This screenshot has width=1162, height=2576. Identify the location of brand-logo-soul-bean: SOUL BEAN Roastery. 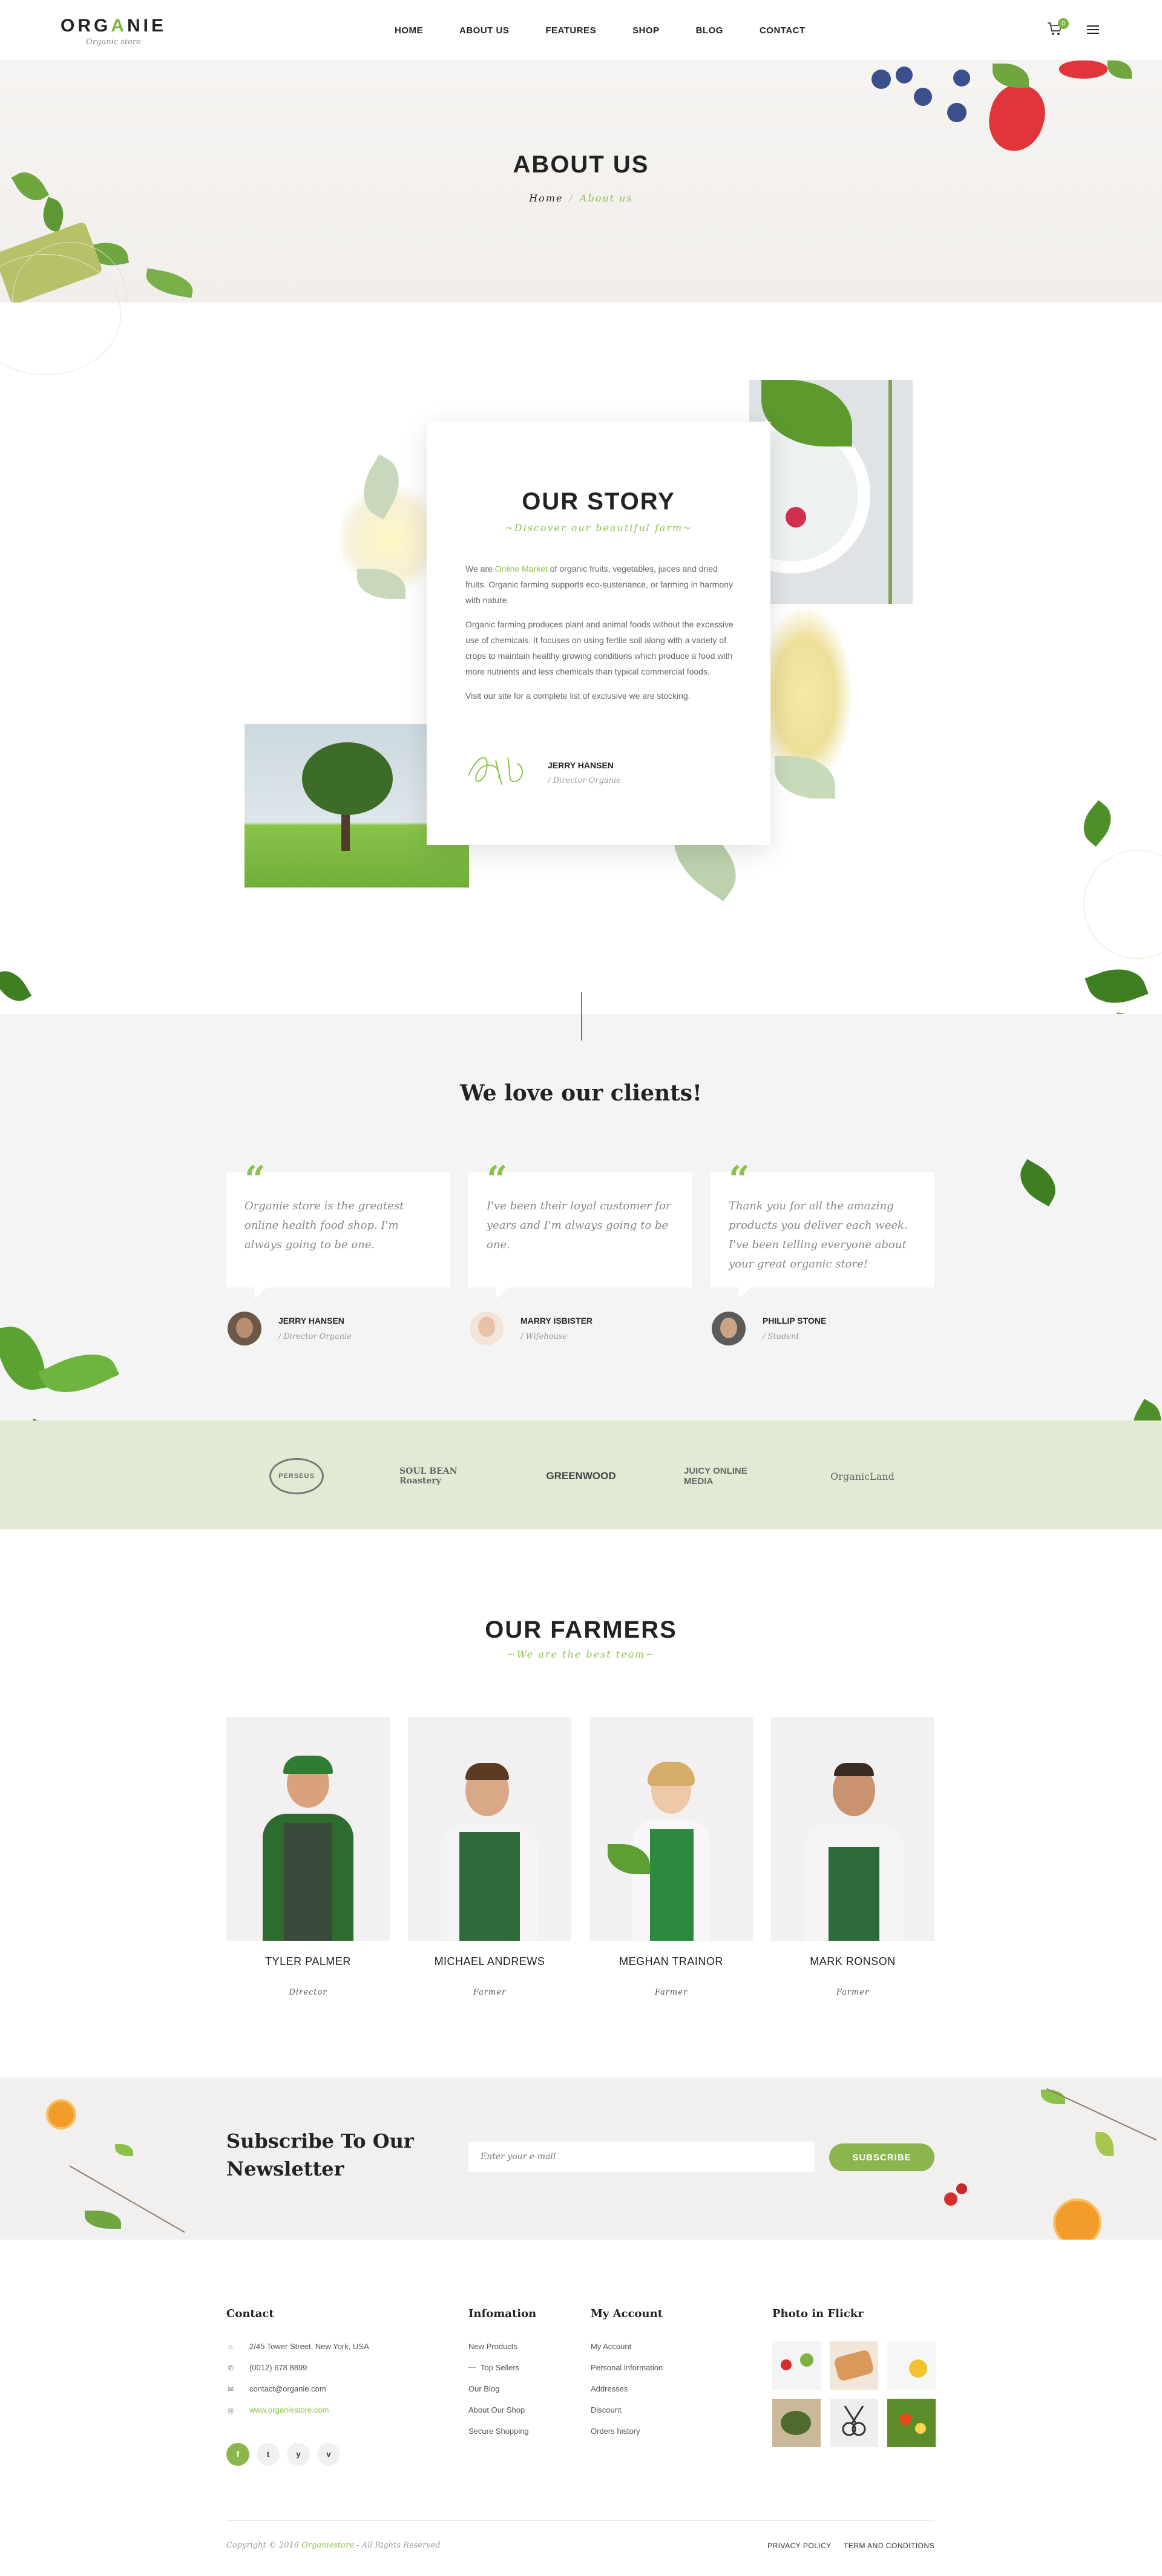
(438, 1476).